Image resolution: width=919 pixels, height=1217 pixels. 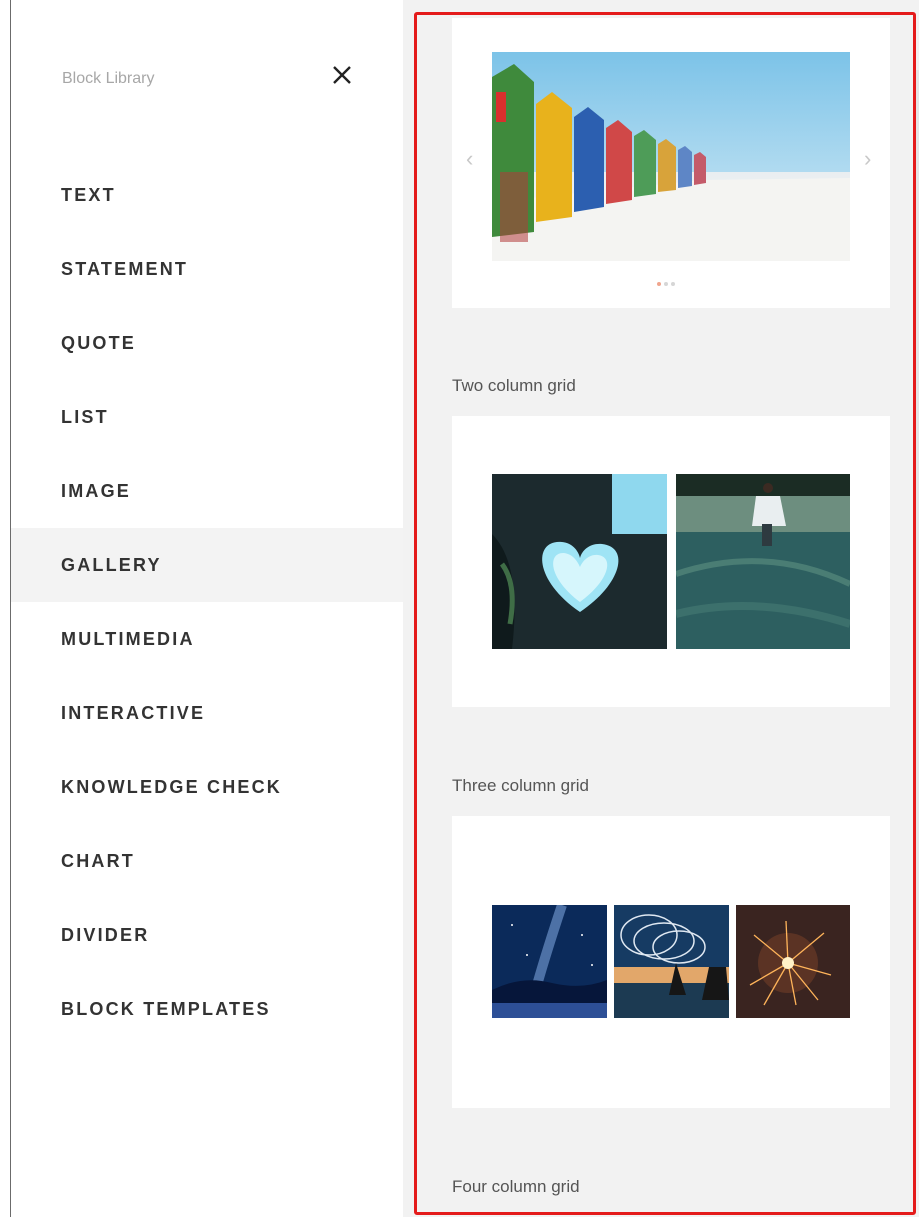 I want to click on close-button, so click(x=342, y=75).